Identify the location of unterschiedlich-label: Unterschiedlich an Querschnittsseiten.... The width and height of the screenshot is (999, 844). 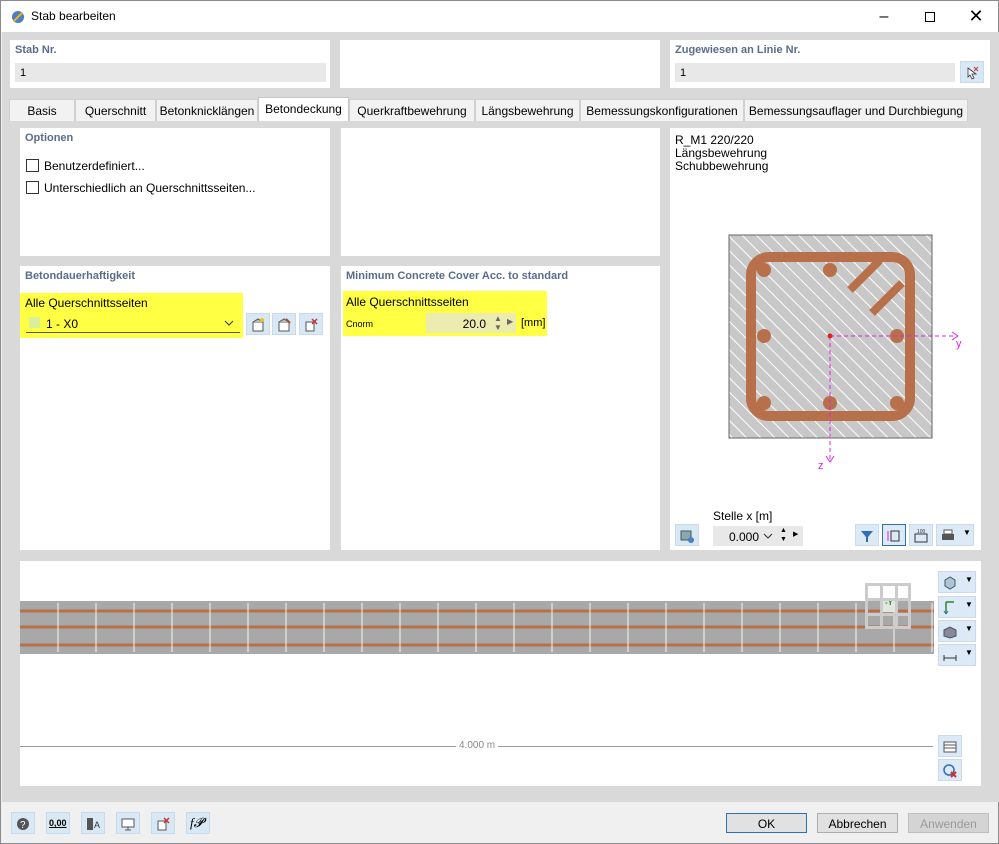
(150, 188).